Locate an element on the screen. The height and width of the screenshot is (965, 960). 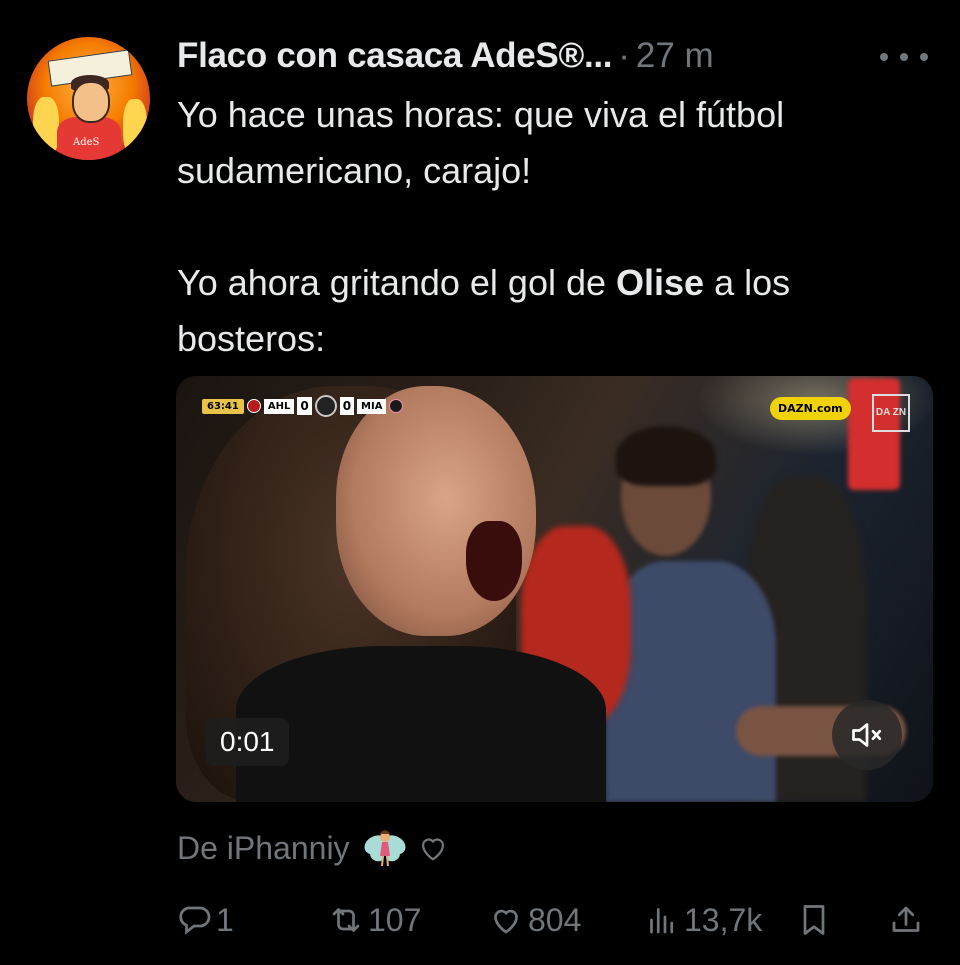
scorebug: 63:41 AHL 0 0 MIA is located at coordinates (303, 406).